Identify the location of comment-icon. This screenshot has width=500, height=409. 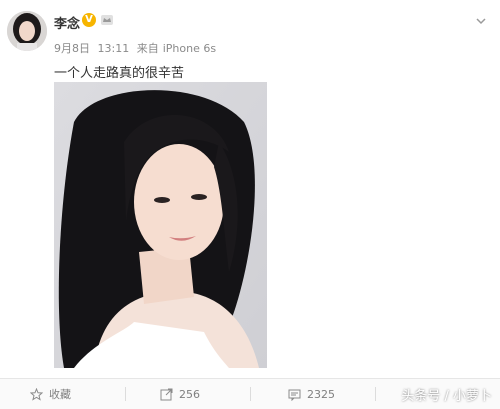
(294, 395).